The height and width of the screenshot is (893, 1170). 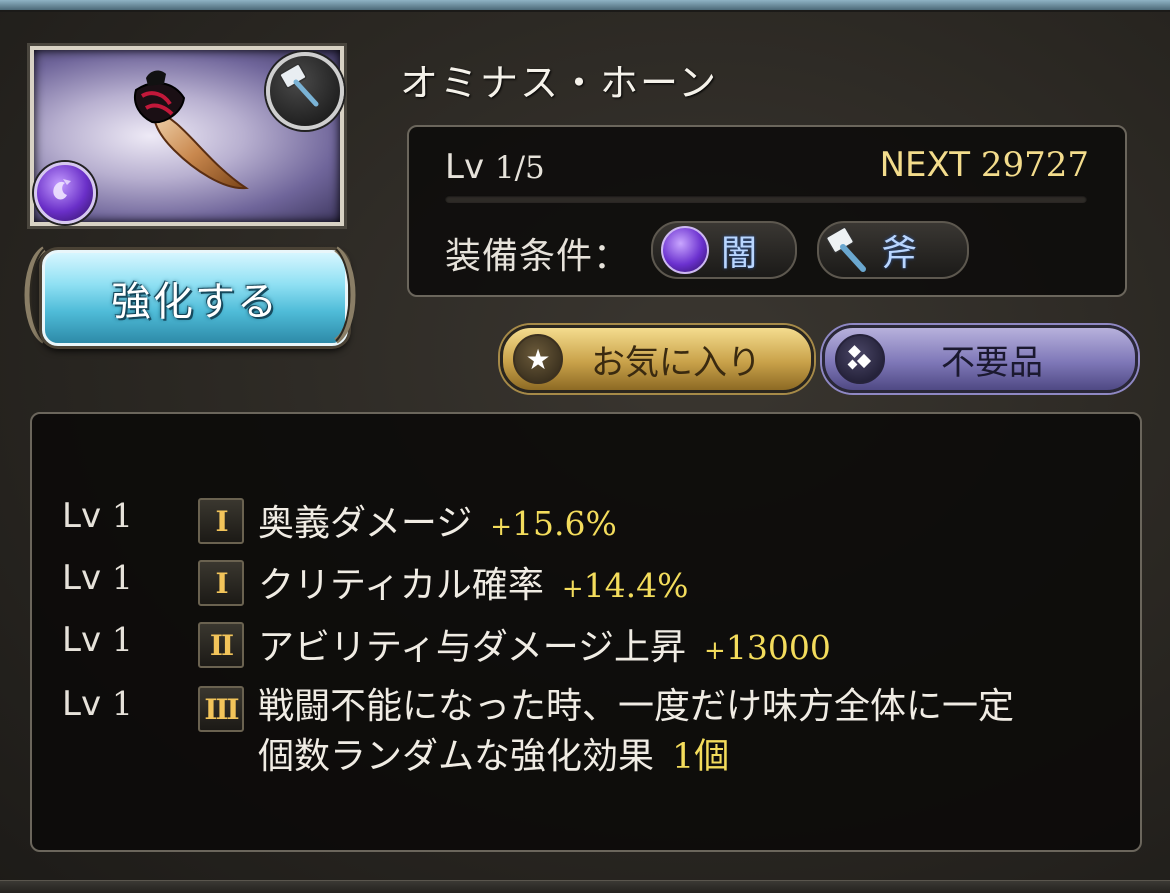 I want to click on skill-description: 奥義ダメージ +15.6%, so click(x=437, y=520).